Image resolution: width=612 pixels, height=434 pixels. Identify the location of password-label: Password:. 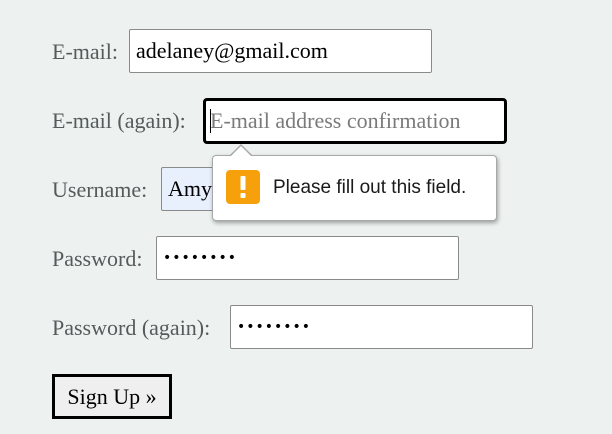
(97, 258).